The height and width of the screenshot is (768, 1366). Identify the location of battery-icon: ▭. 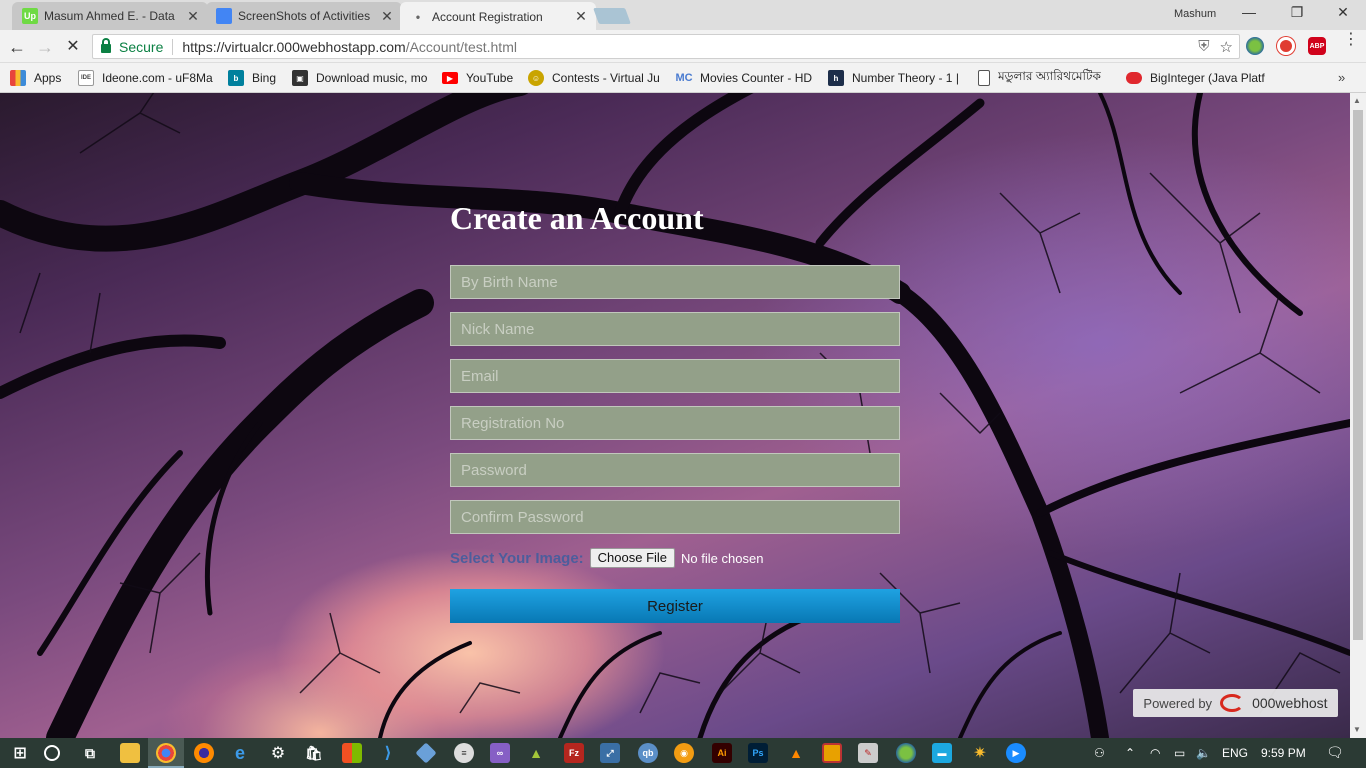
(1179, 753).